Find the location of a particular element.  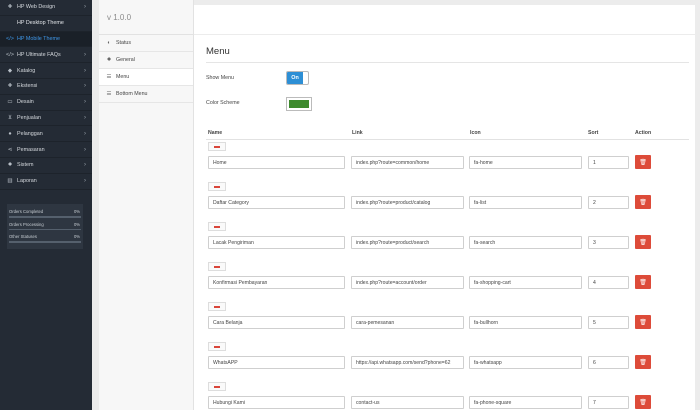

menu-sort-input: 3 is located at coordinates (608, 242).